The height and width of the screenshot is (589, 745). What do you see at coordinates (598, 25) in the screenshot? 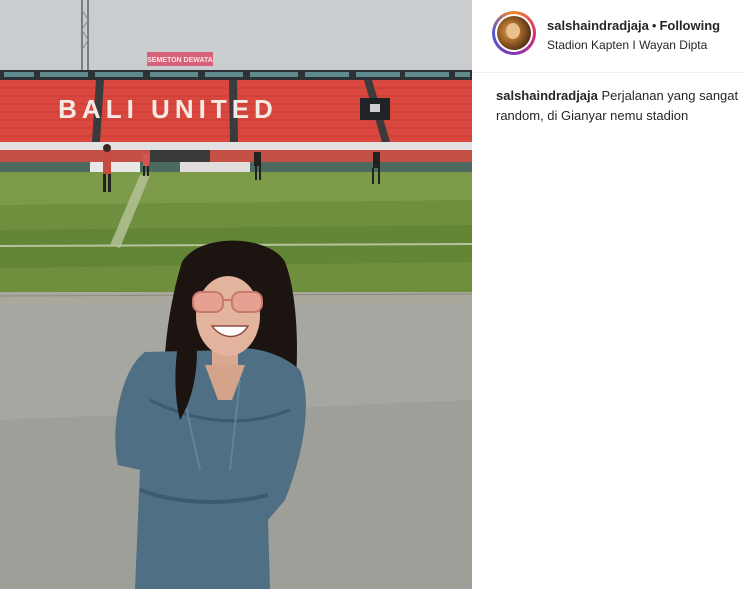
I see `username-link: salshaindradjaja` at bounding box center [598, 25].